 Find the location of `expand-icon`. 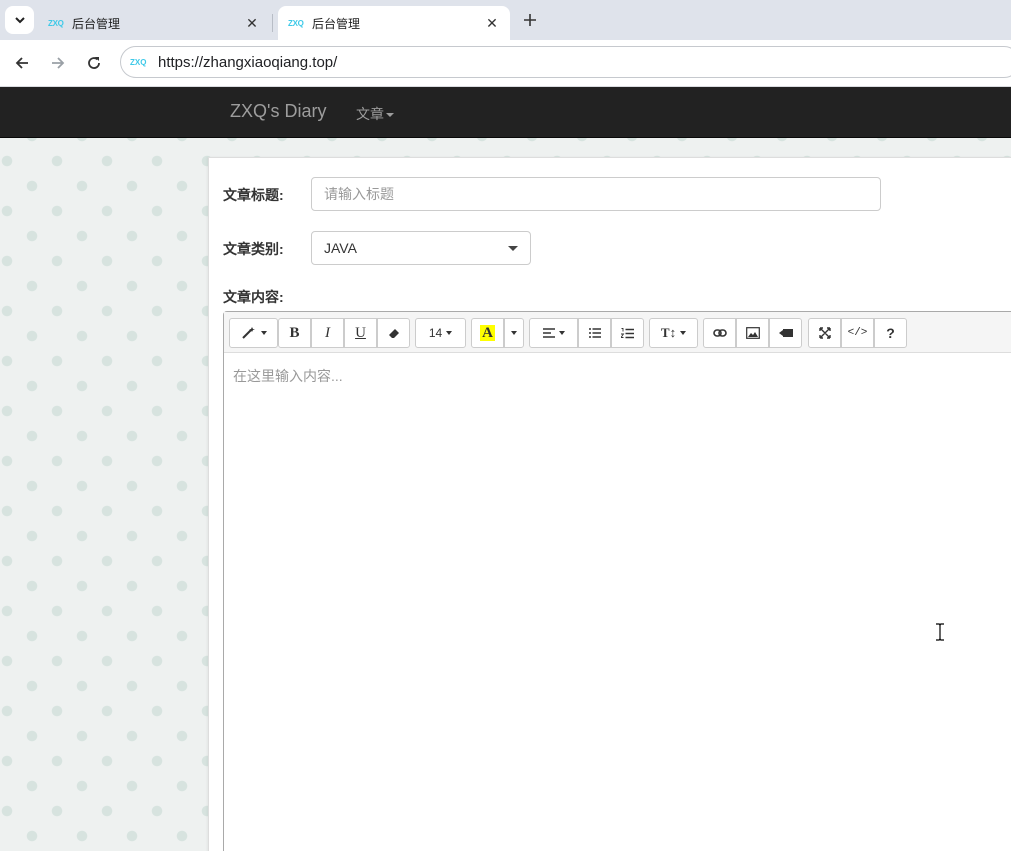

expand-icon is located at coordinates (824, 333).